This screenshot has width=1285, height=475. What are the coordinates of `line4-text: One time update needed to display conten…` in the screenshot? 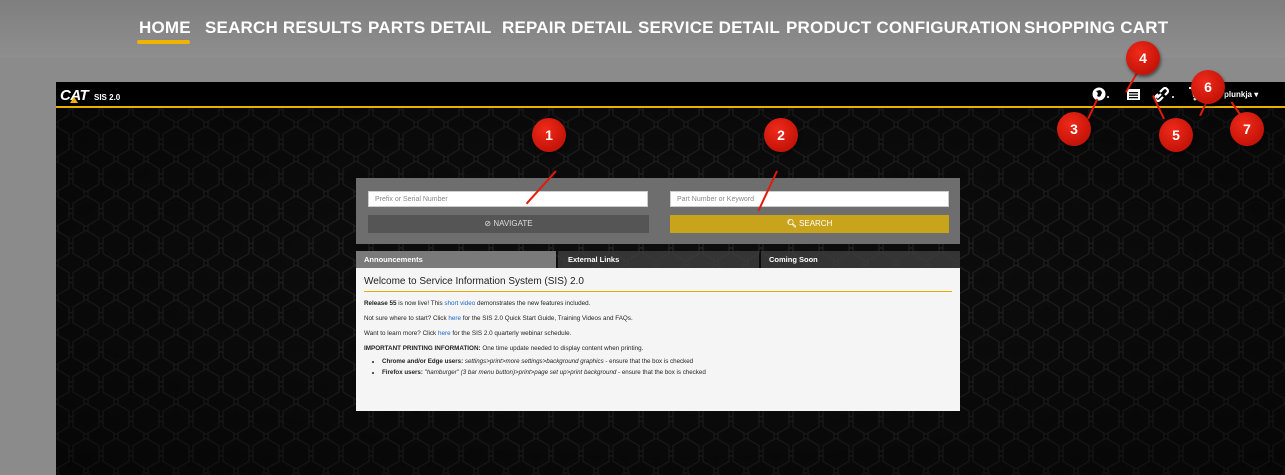 It's located at (562, 348).